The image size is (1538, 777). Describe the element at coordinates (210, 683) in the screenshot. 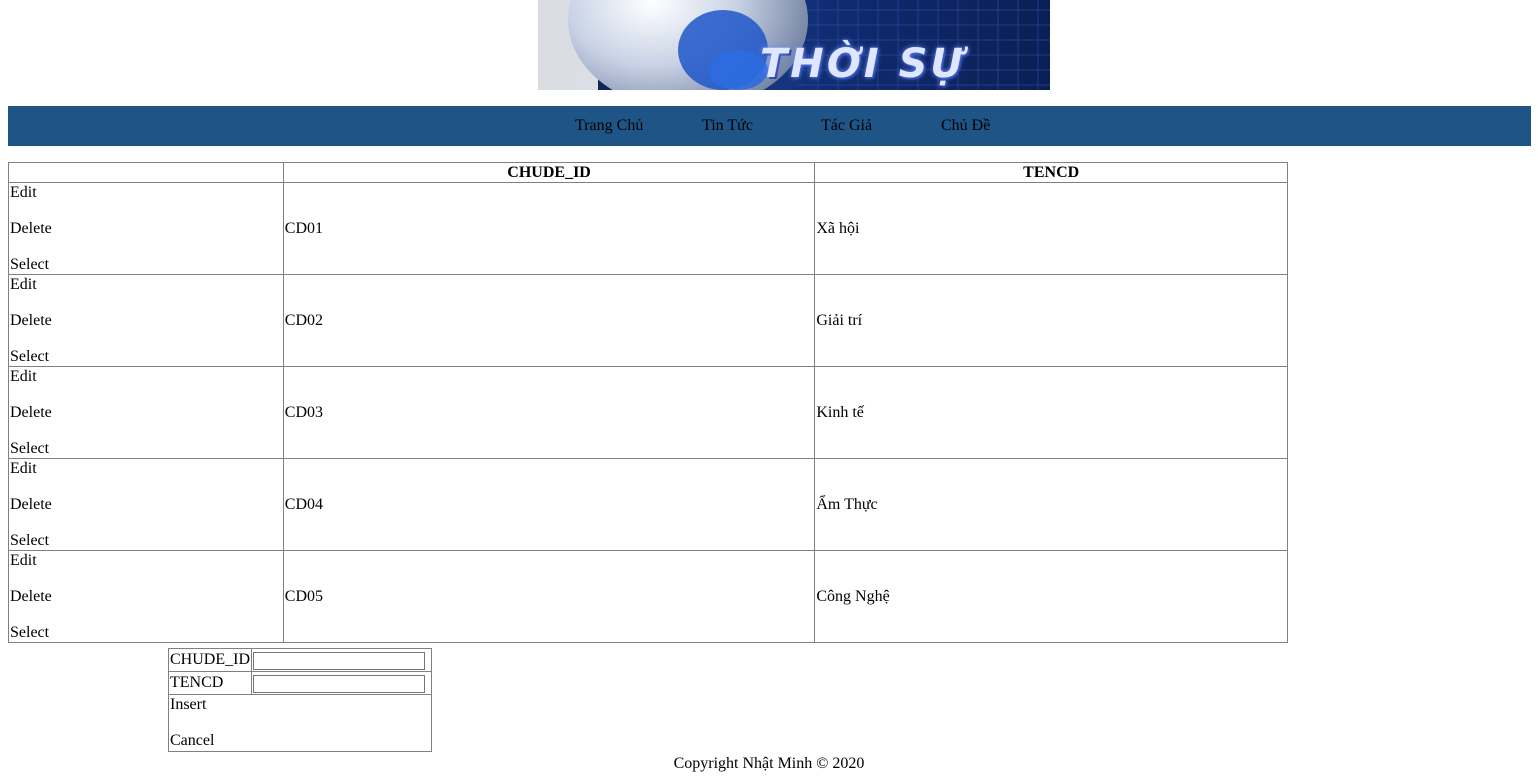

I see `tencd-label: TENCD` at that location.